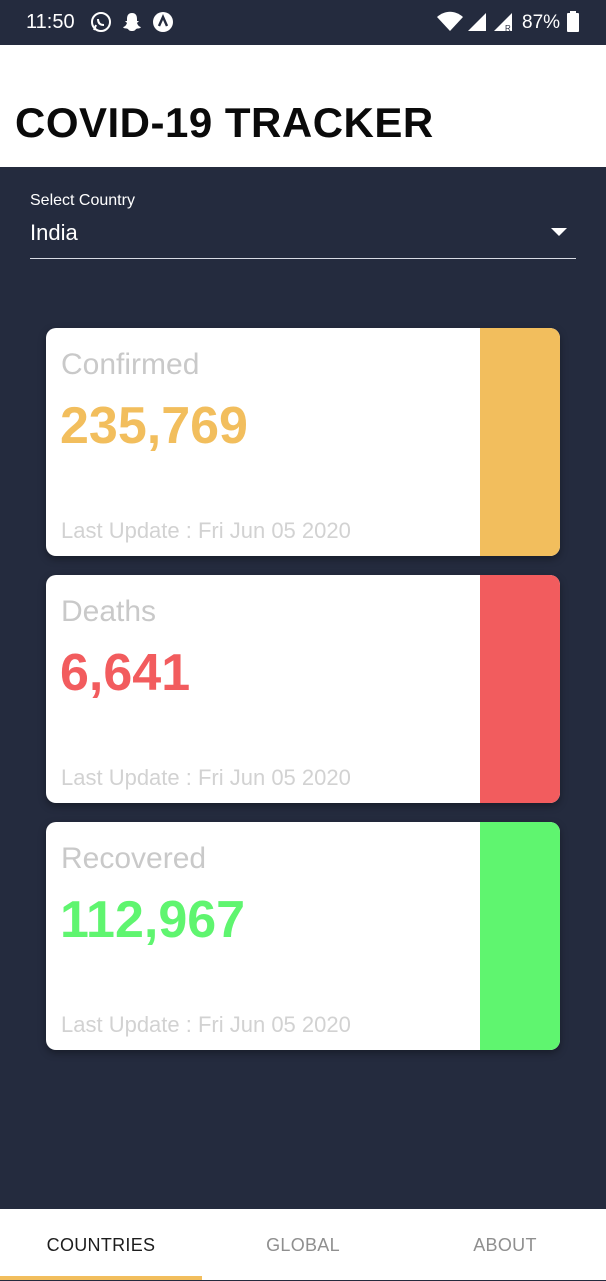  I want to click on tab-global: GLOBAL, so click(303, 1244).